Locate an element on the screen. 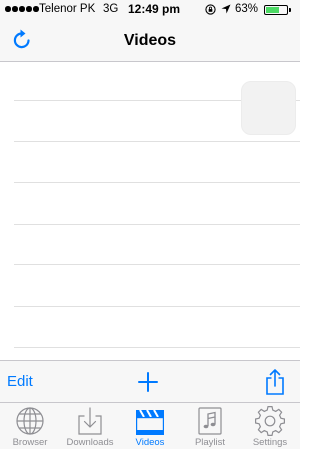 The width and height of the screenshot is (320, 449). status-time: 12:49 pm is located at coordinates (154, 9).